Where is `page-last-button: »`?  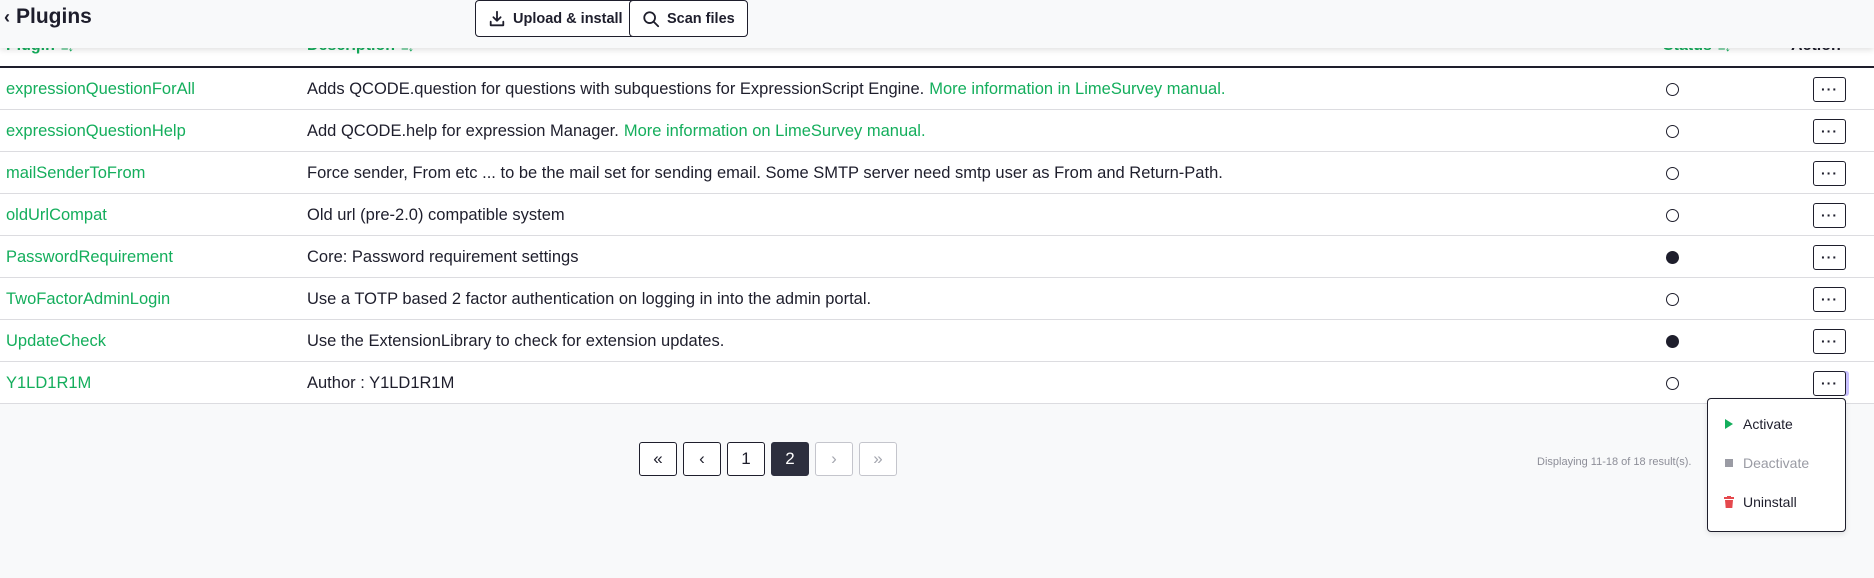
page-last-button: » is located at coordinates (878, 459).